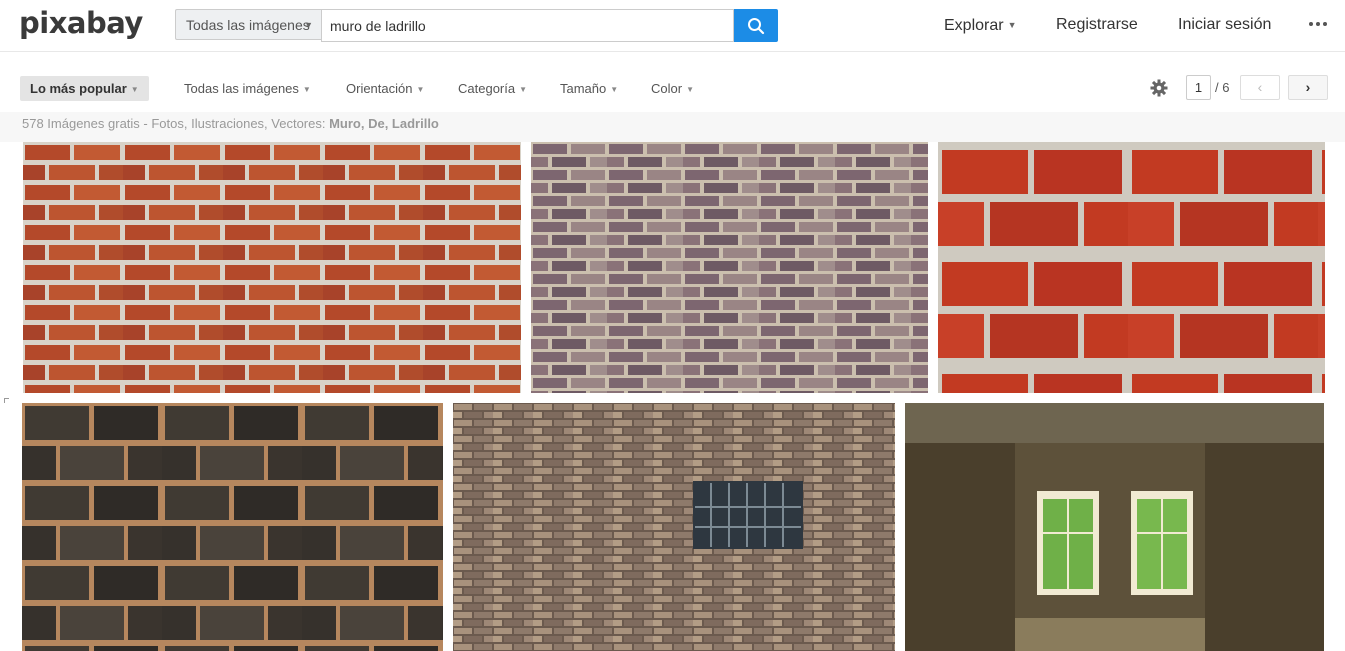  Describe the element at coordinates (1097, 25) in the screenshot. I see `register-link: Registrarse` at that location.